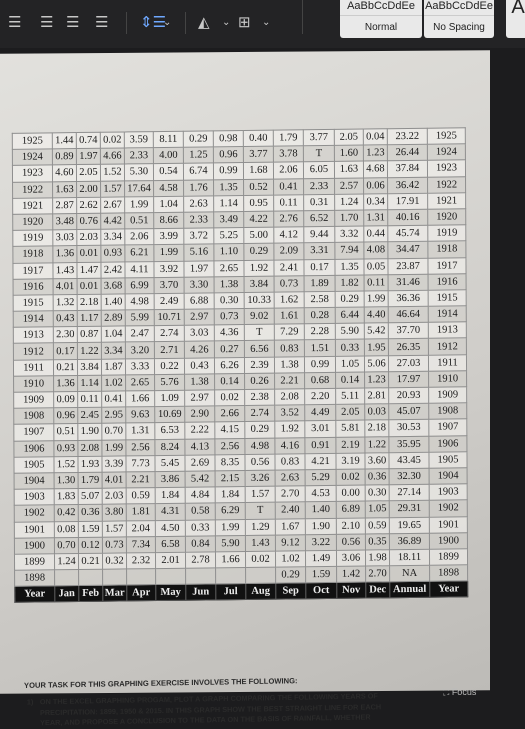 The width and height of the screenshot is (525, 729). What do you see at coordinates (448, 541) in the screenshot?
I see `table-cell: 1900` at bounding box center [448, 541].